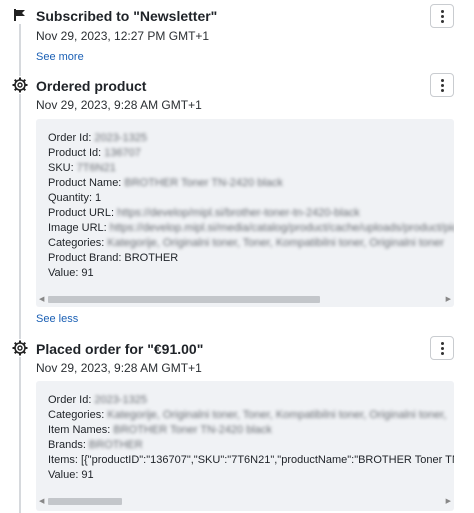 The height and width of the screenshot is (513, 474). What do you see at coordinates (95, 445) in the screenshot?
I see `detail-row: Brands: BROTHER` at bounding box center [95, 445].